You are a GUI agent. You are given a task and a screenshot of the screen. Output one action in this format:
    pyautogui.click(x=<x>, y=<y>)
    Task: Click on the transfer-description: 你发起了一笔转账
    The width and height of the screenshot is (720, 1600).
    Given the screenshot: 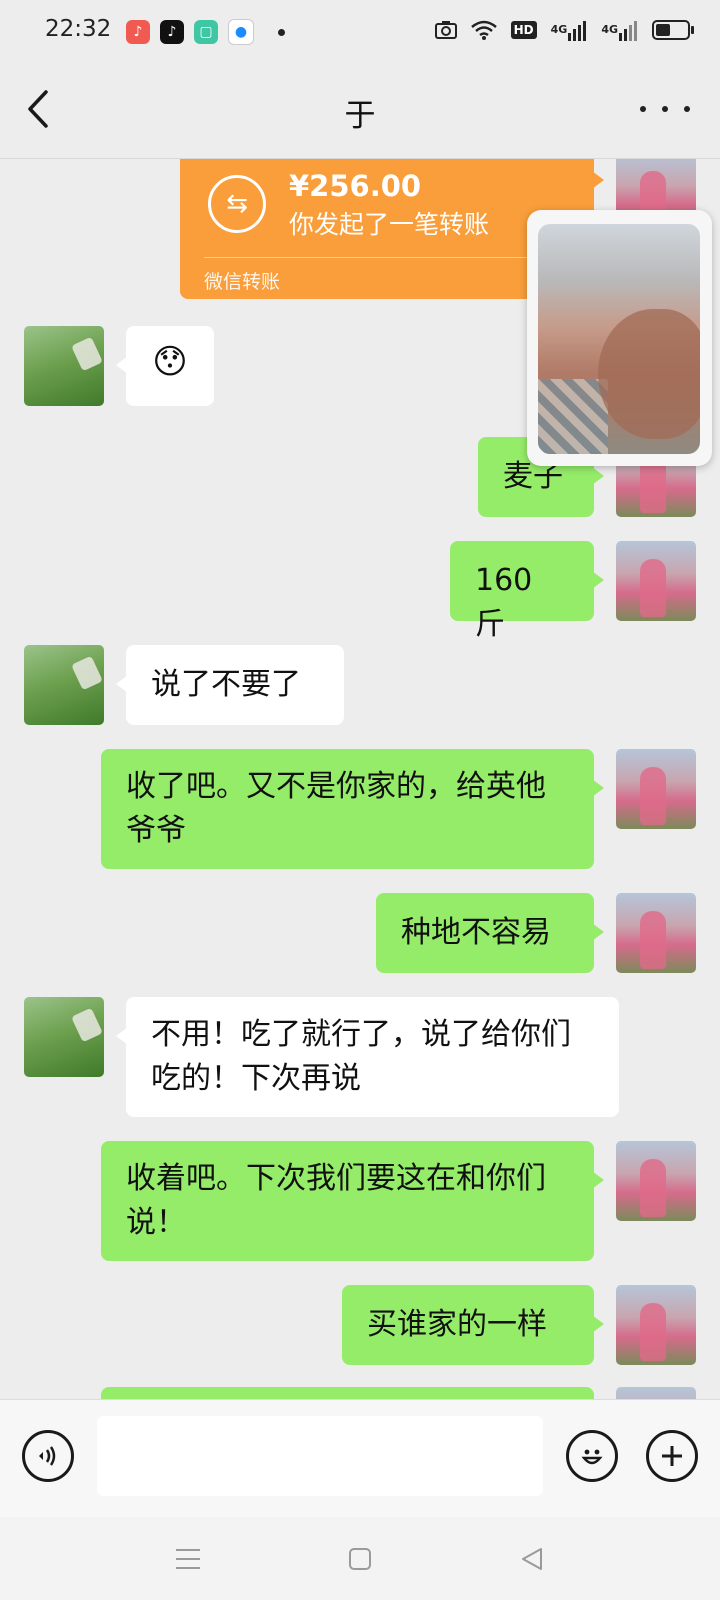 What is the action you would take?
    pyautogui.click(x=389, y=224)
    